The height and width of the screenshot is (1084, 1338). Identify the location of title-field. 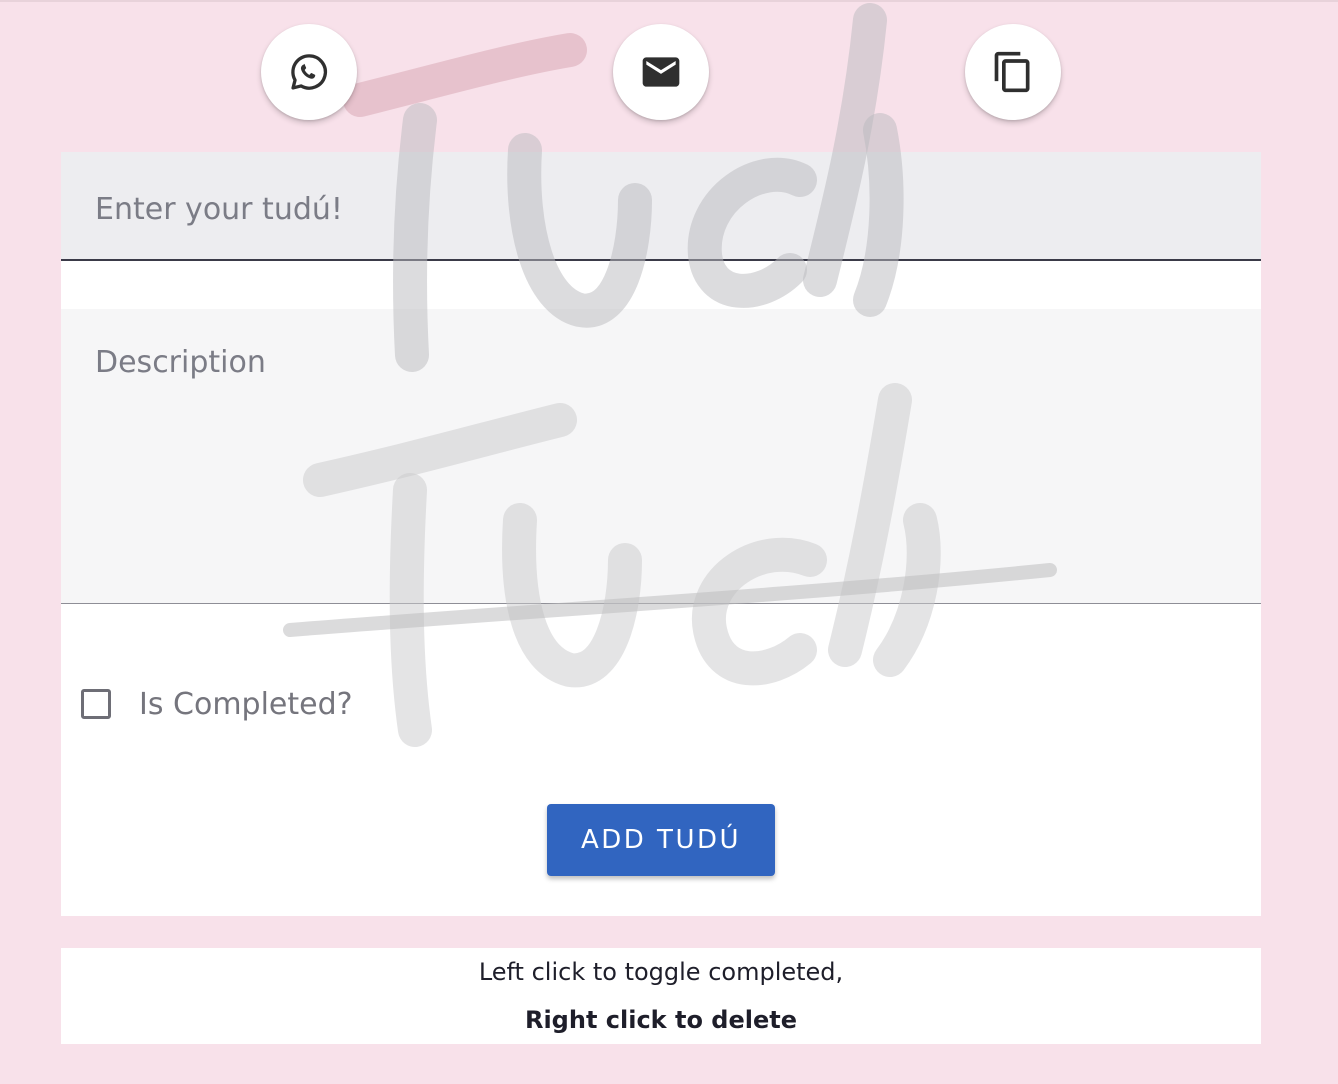
(661, 206).